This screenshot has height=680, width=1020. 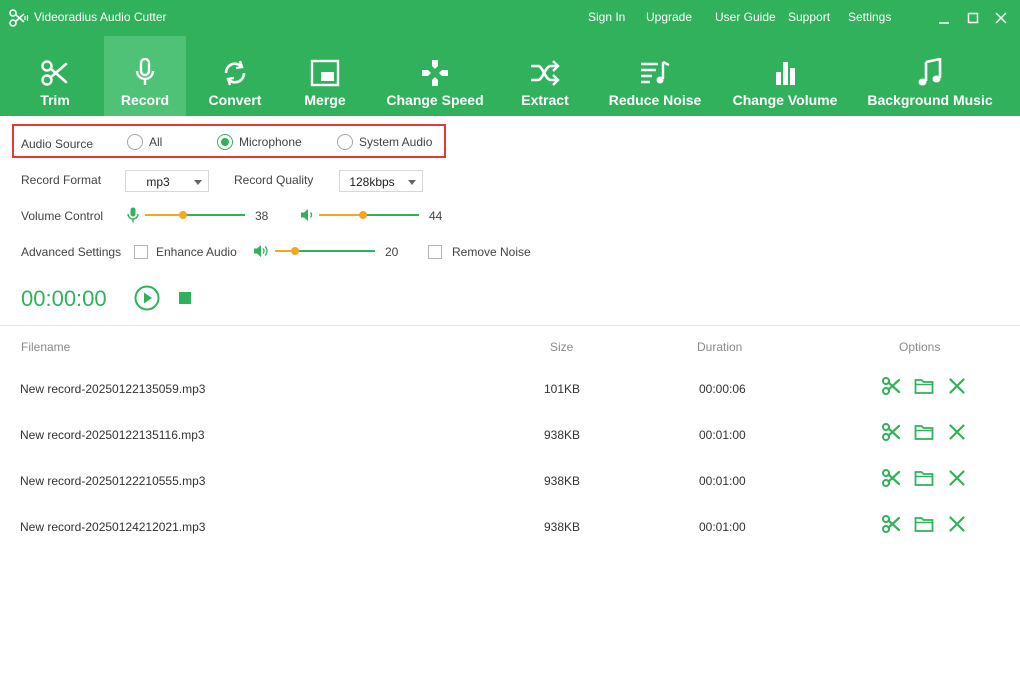 I want to click on radio-all, so click(x=135, y=142).